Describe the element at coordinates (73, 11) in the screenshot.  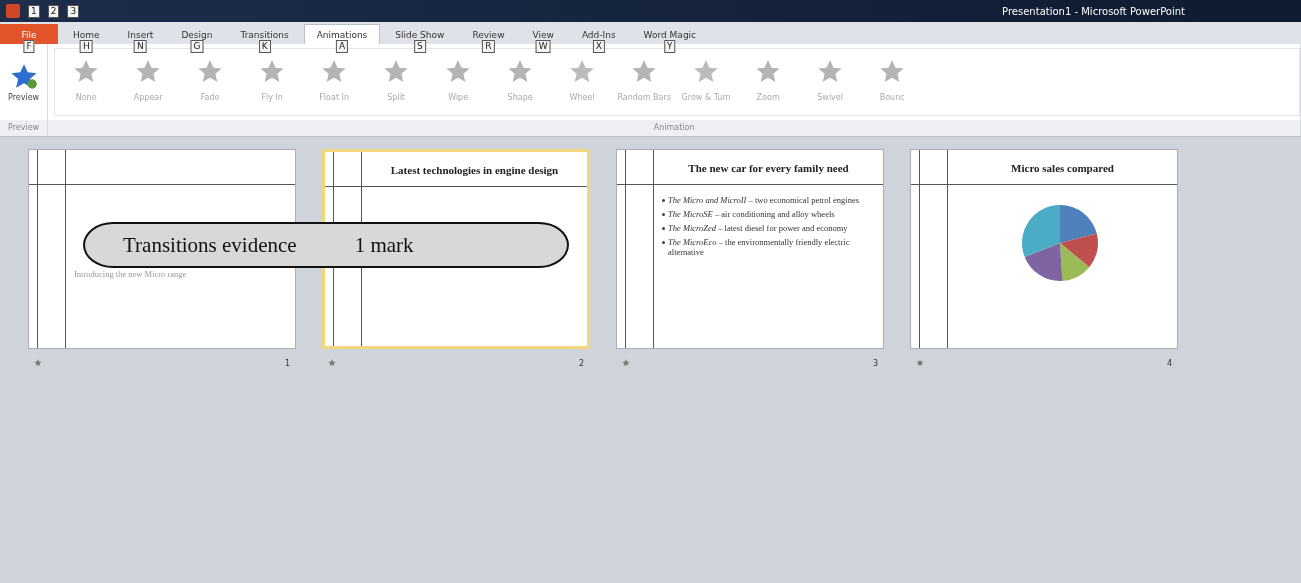
I see `keytip: 3` at that location.